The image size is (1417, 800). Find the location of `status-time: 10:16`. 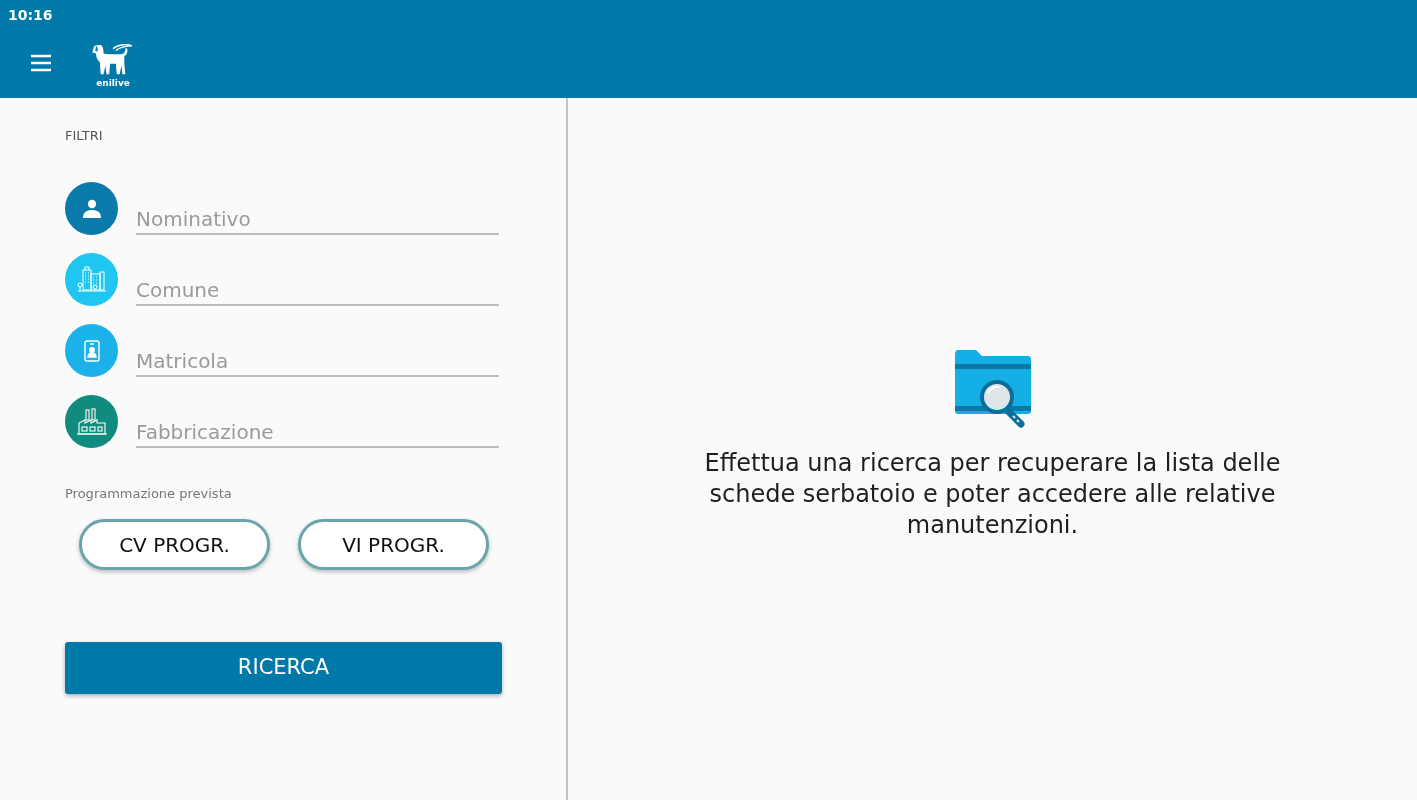

status-time: 10:16 is located at coordinates (30, 15).